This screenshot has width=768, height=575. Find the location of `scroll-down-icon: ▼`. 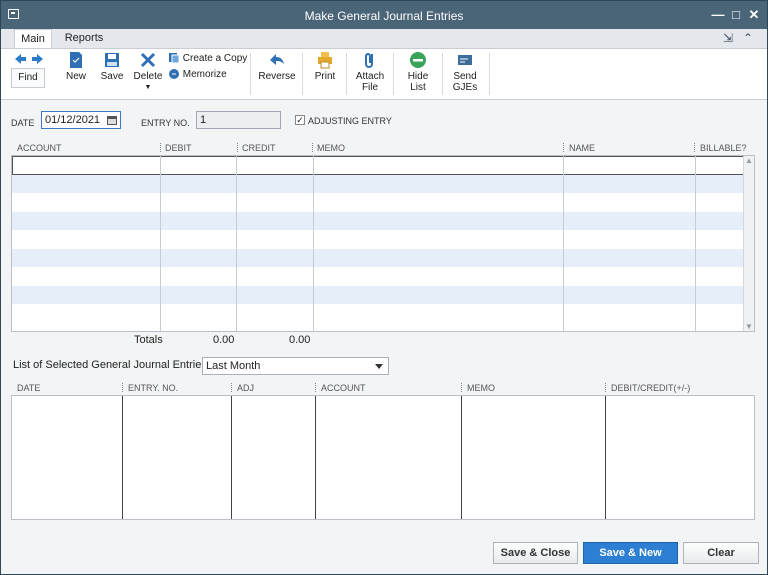

scroll-down-icon: ▼ is located at coordinates (749, 326).